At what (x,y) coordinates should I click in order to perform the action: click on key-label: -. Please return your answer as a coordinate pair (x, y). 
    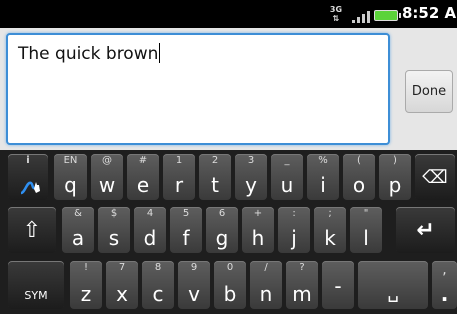
    Looking at the image, I should click on (338, 286).